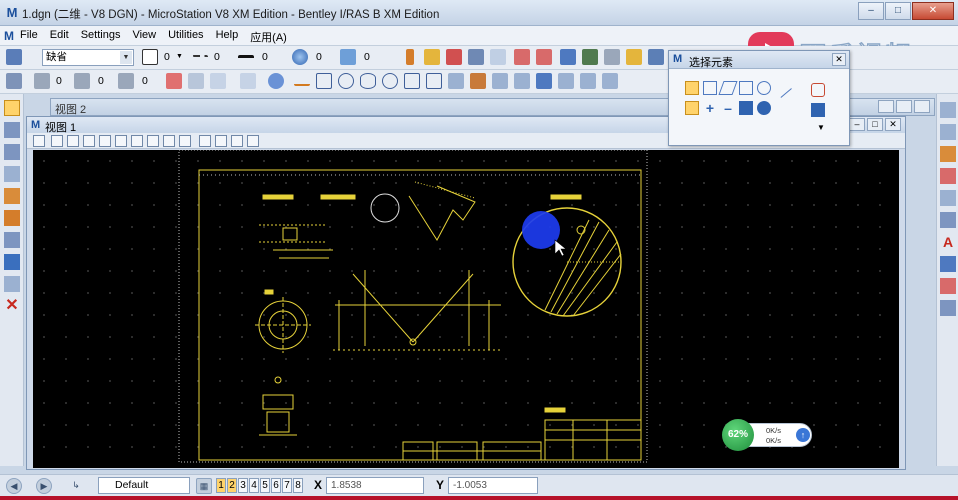  What do you see at coordinates (432, 57) in the screenshot?
I see `place-smartline-icon` at bounding box center [432, 57].